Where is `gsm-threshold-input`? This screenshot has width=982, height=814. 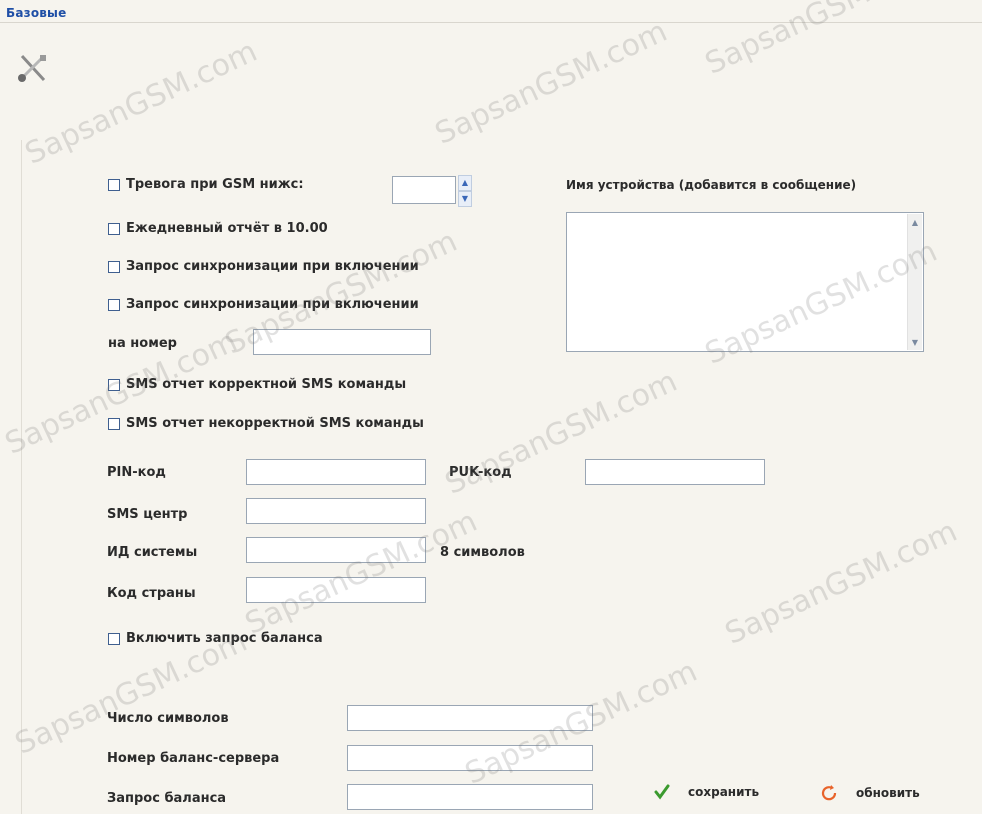
gsm-threshold-input is located at coordinates (424, 190).